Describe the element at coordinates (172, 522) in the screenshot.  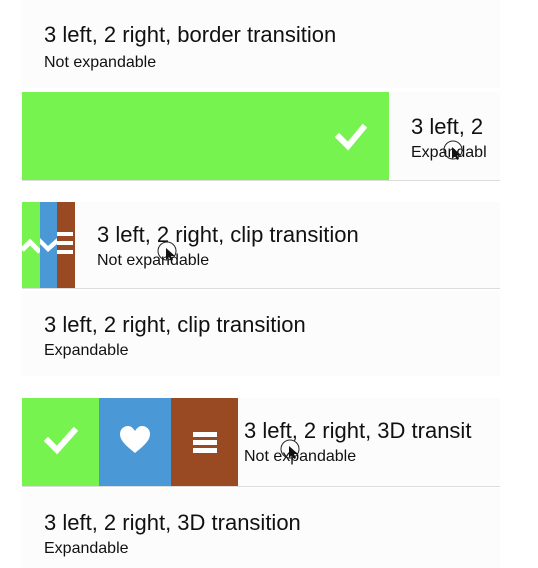
I see `row-title: 3 left, 2 right, 3D transition` at that location.